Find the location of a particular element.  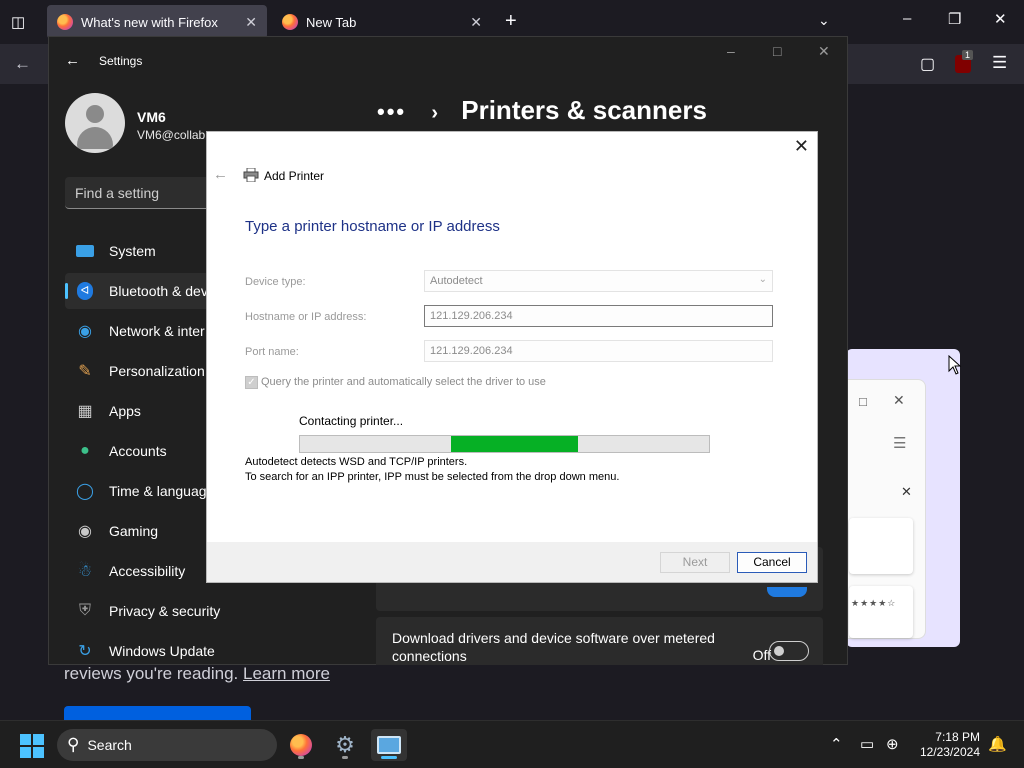

taskbar-search-label: Search is located at coordinates (109, 745).